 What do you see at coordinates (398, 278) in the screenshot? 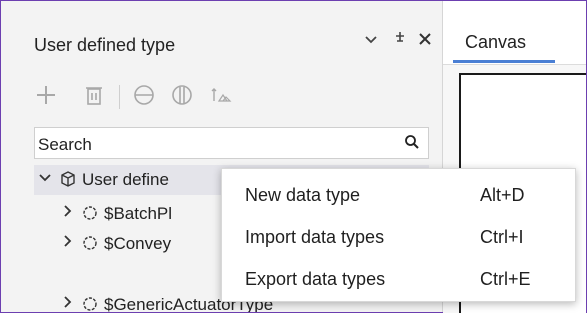
I see `menu-item-export-data-types: Export data types Ctrl+E` at bounding box center [398, 278].